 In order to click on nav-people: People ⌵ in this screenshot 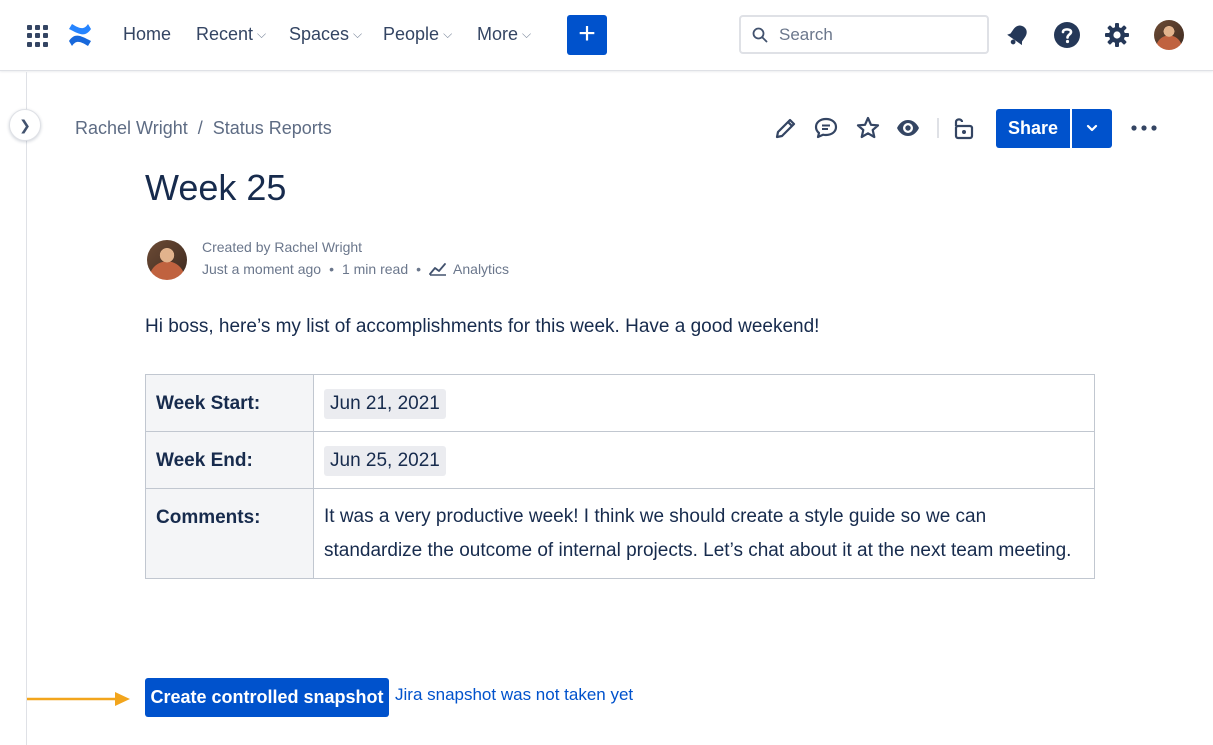, I will do `click(417, 34)`.